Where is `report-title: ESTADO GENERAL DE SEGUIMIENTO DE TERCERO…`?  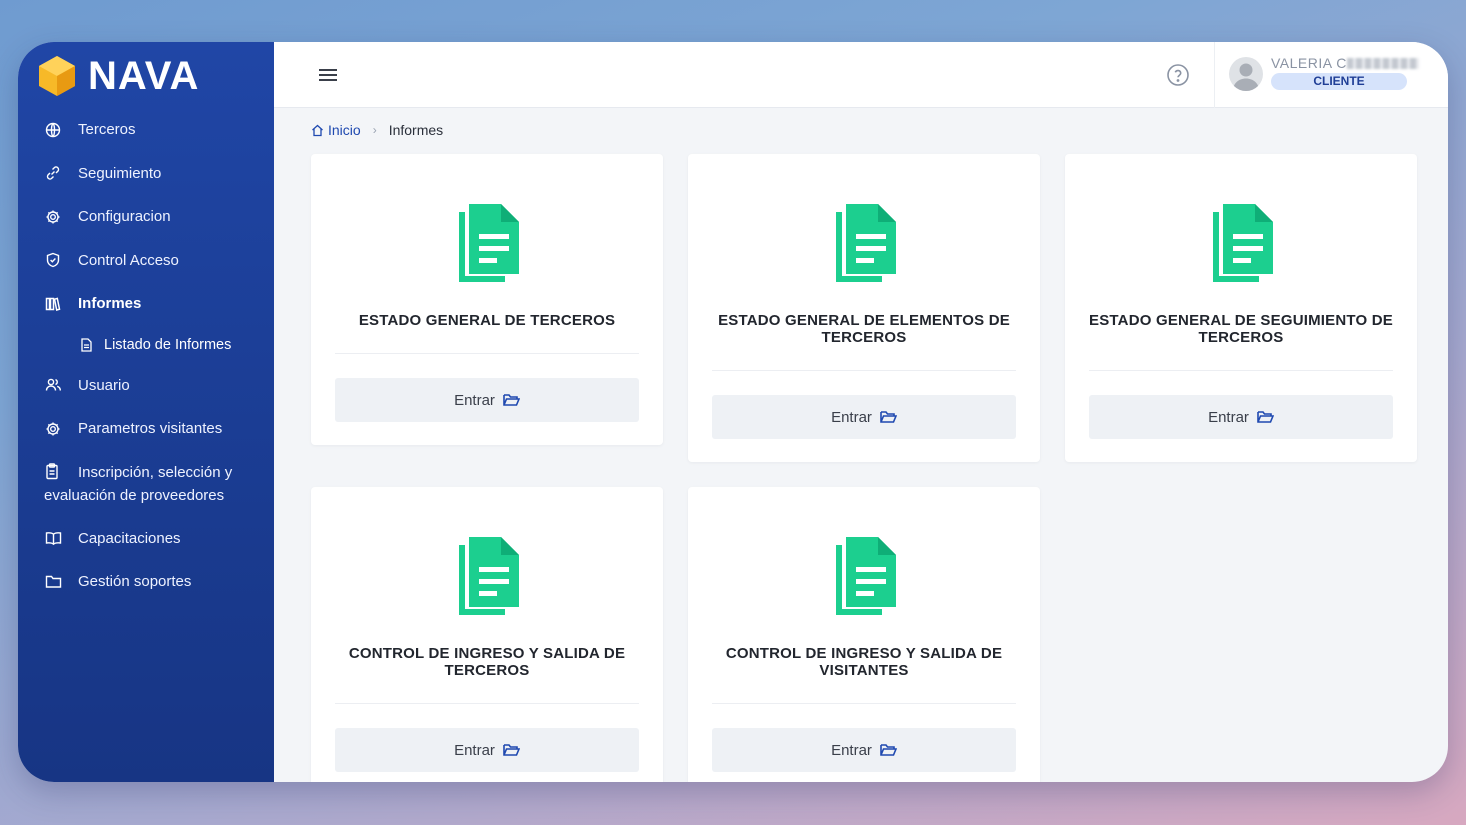
report-title: ESTADO GENERAL DE SEGUIMIENTO DE TERCERO… is located at coordinates (1241, 329).